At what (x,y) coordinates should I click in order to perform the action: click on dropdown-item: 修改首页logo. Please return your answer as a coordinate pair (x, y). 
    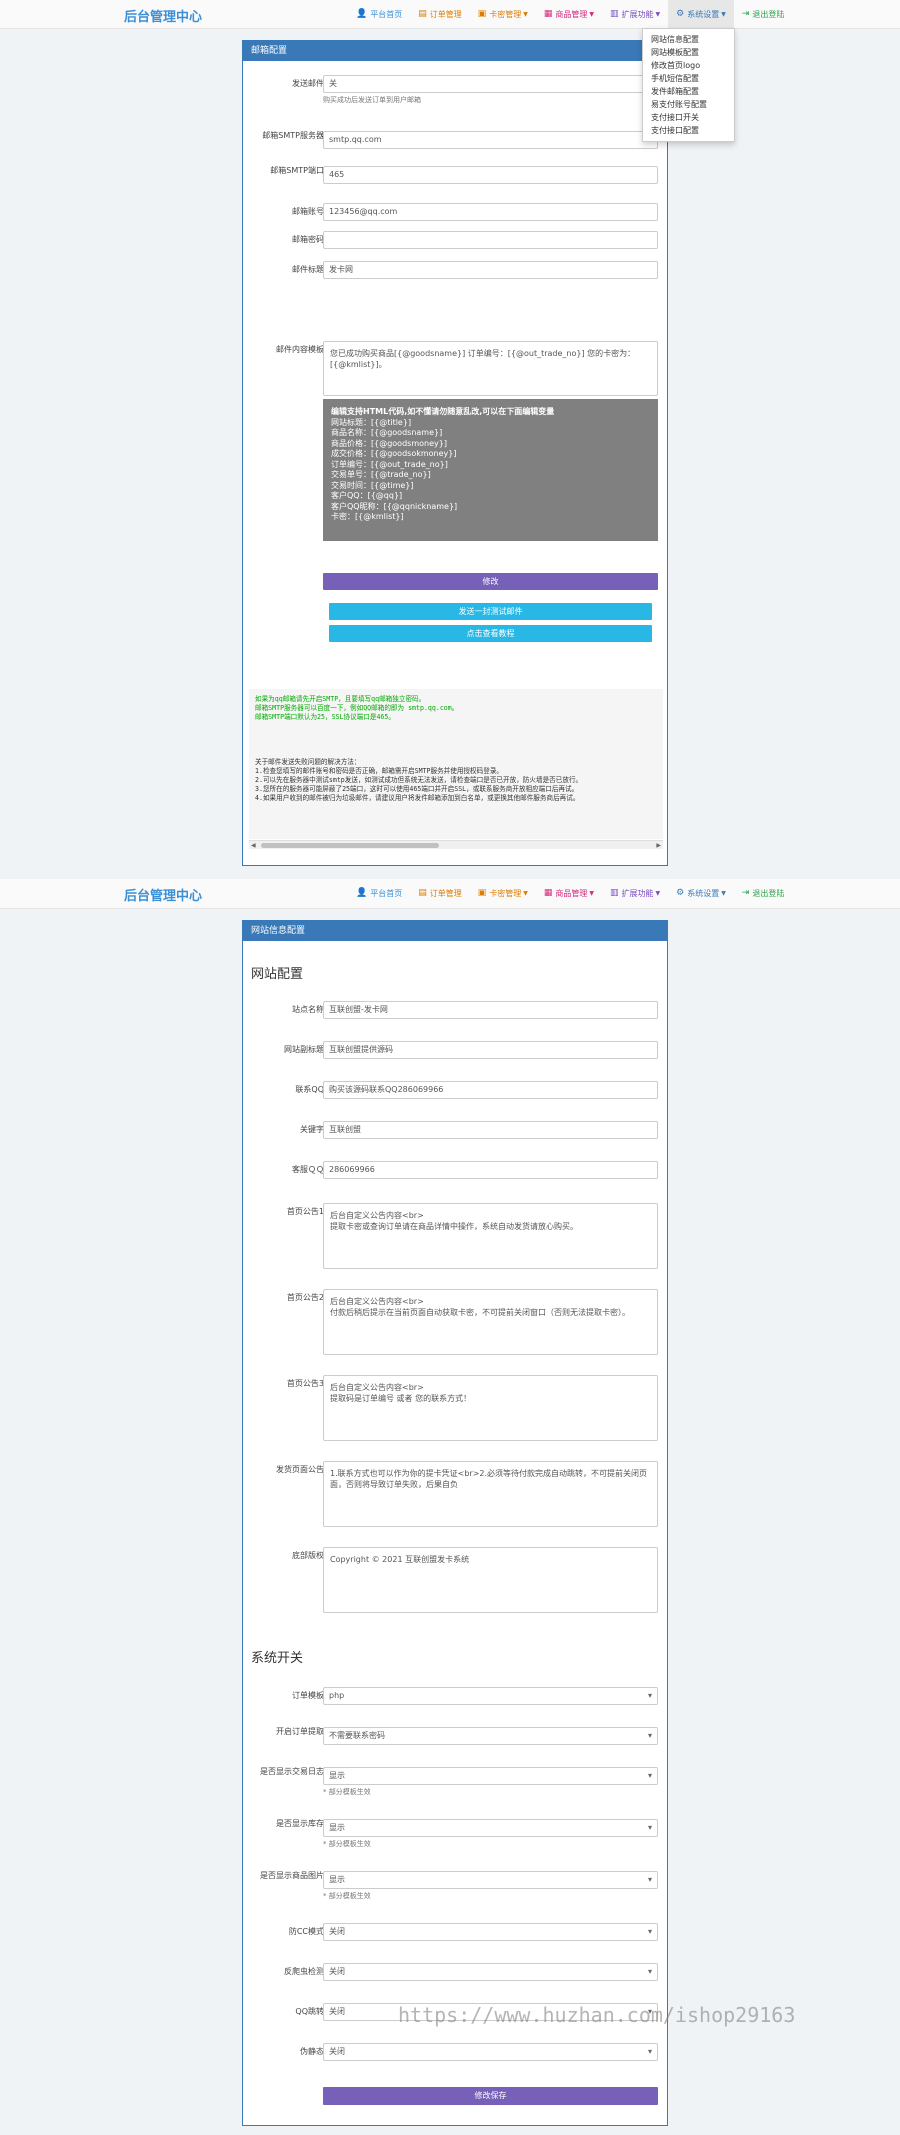
    Looking at the image, I should click on (688, 65).